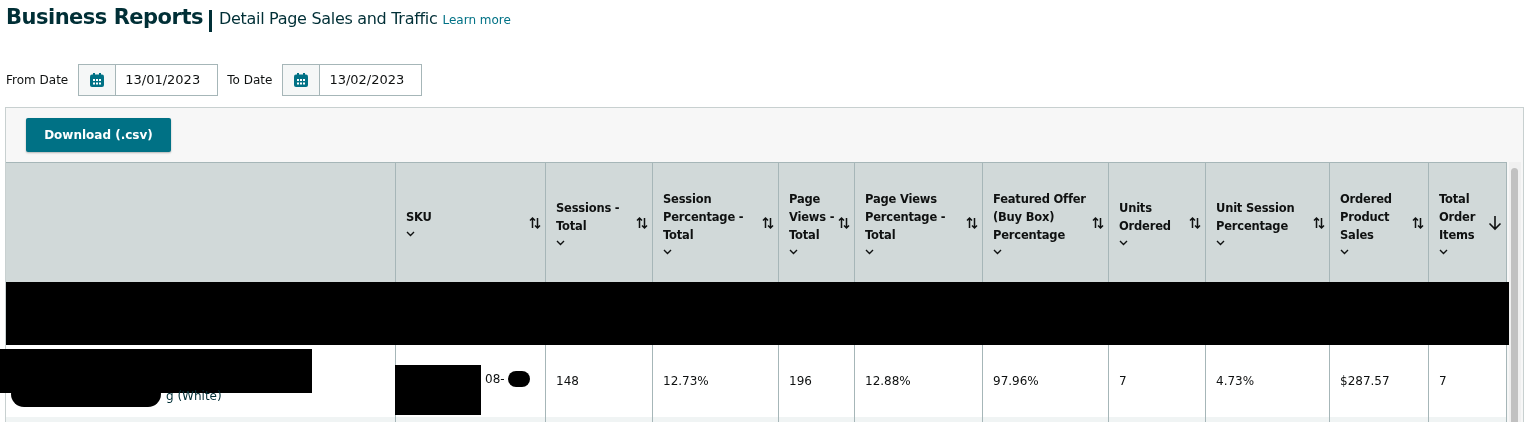 This screenshot has width=1534, height=422. I want to click on title-separator, so click(210, 20).